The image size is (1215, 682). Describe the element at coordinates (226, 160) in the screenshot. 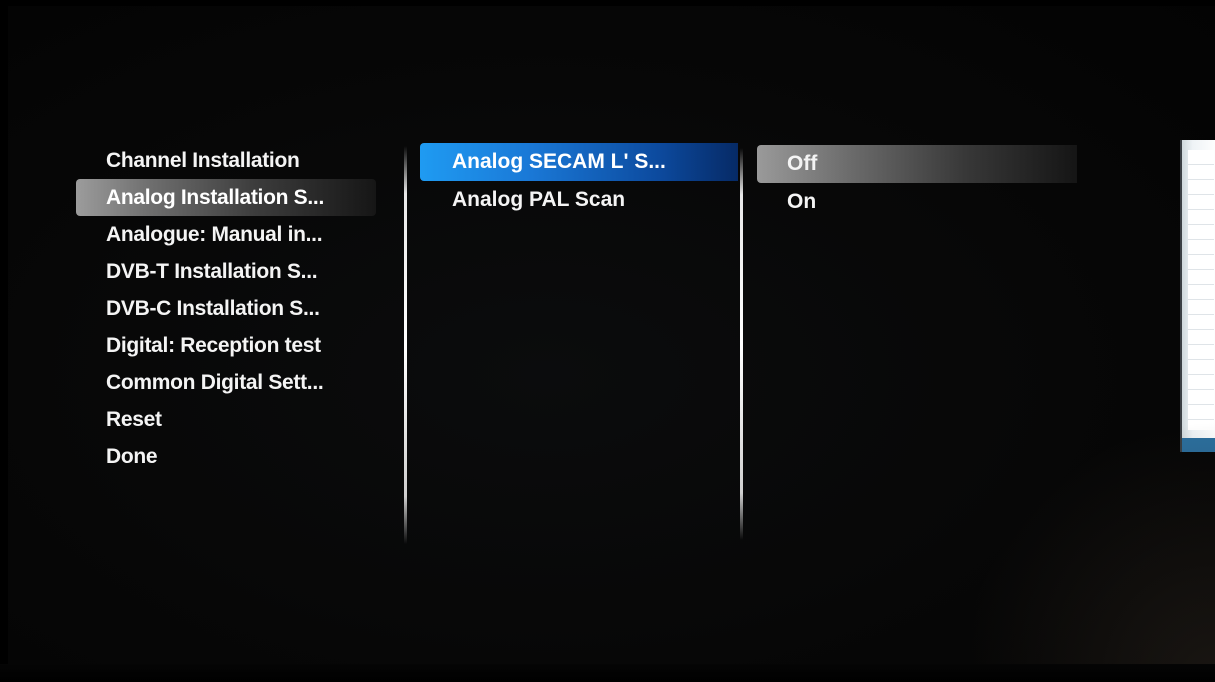

I see `menu-item-channel-installation: Channel Installation` at that location.